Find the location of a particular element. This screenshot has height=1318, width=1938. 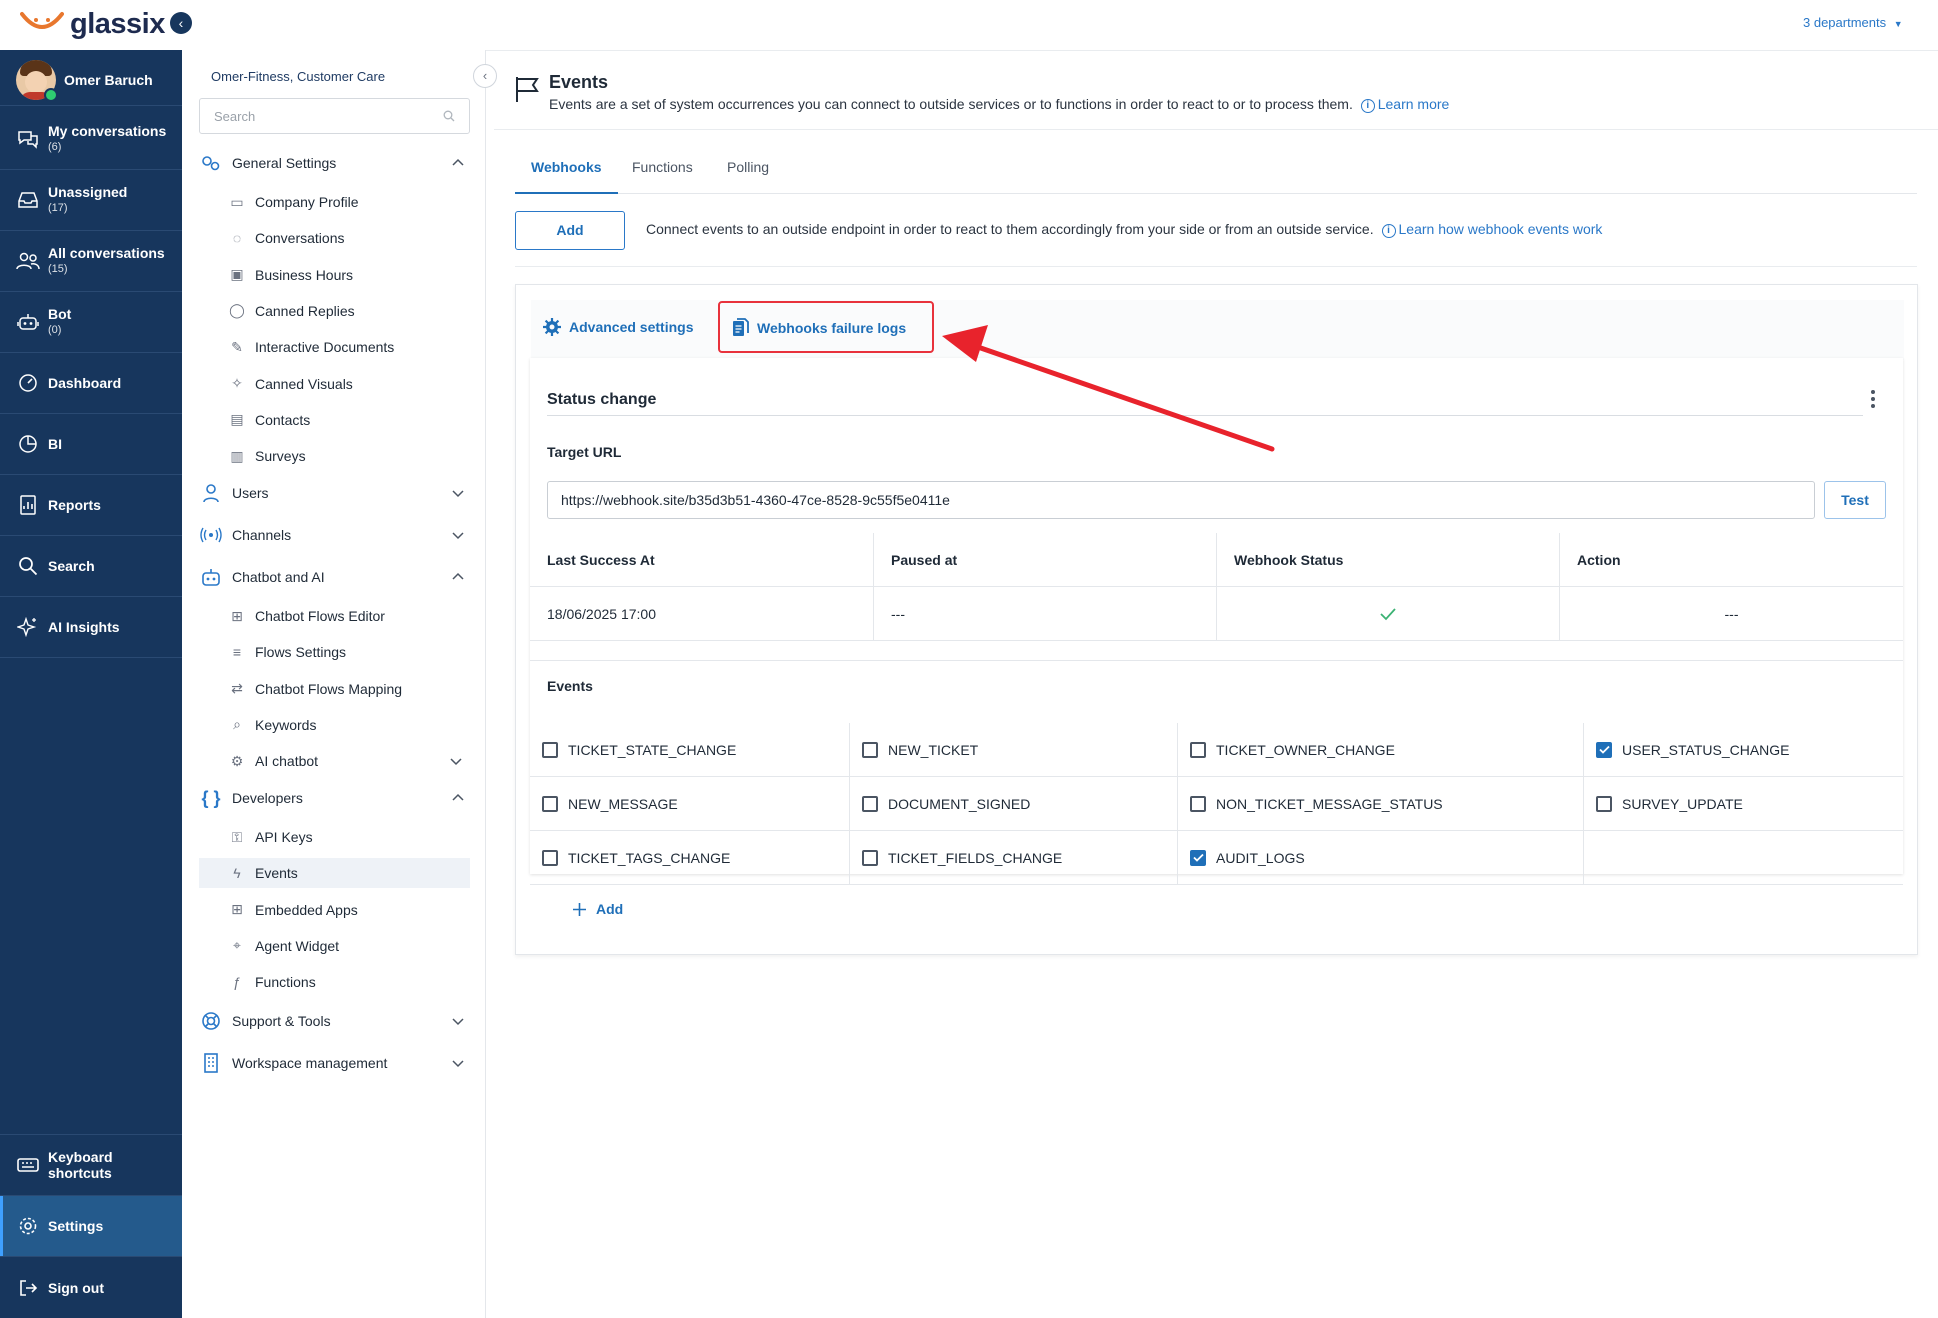

event-option: AUDIT_LOGS is located at coordinates (1381, 858).